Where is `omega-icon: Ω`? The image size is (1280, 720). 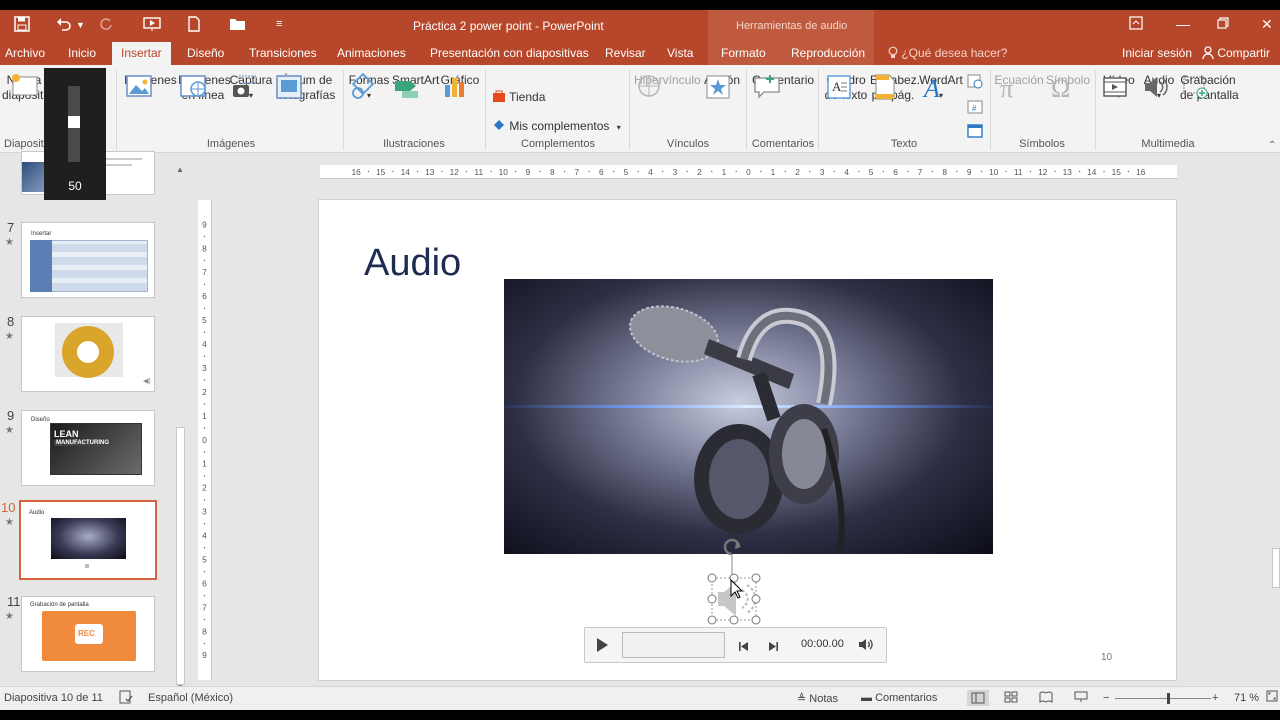 omega-icon: Ω is located at coordinates (1060, 87).